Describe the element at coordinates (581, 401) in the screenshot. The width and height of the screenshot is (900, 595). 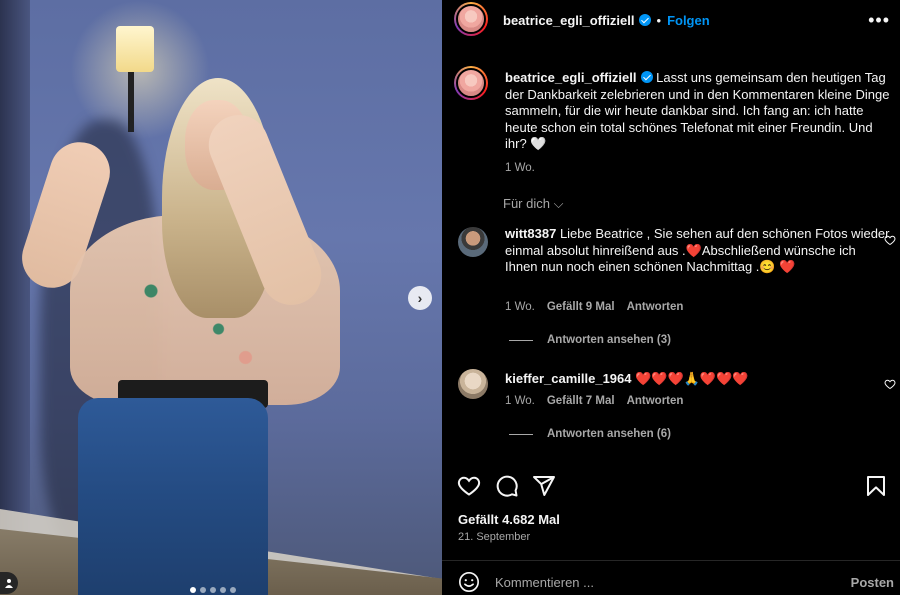
I see `comment-likes: Gefällt 7 Mal` at that location.